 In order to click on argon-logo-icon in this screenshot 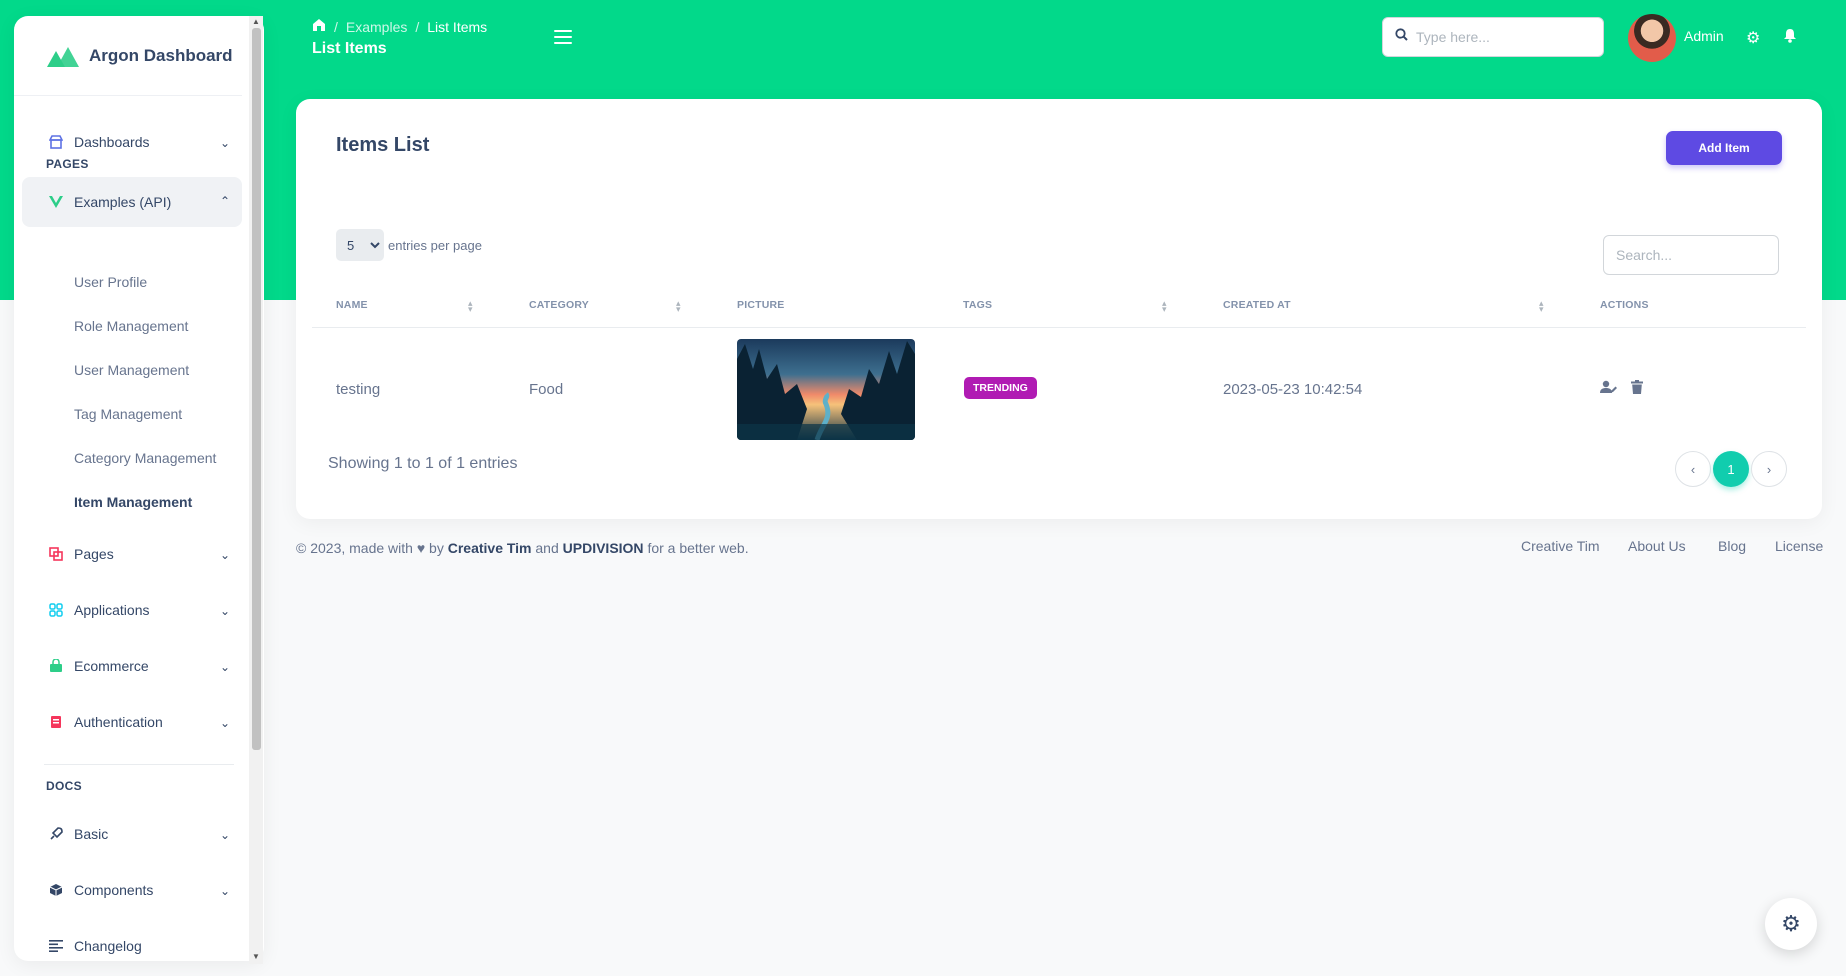, I will do `click(63, 56)`.